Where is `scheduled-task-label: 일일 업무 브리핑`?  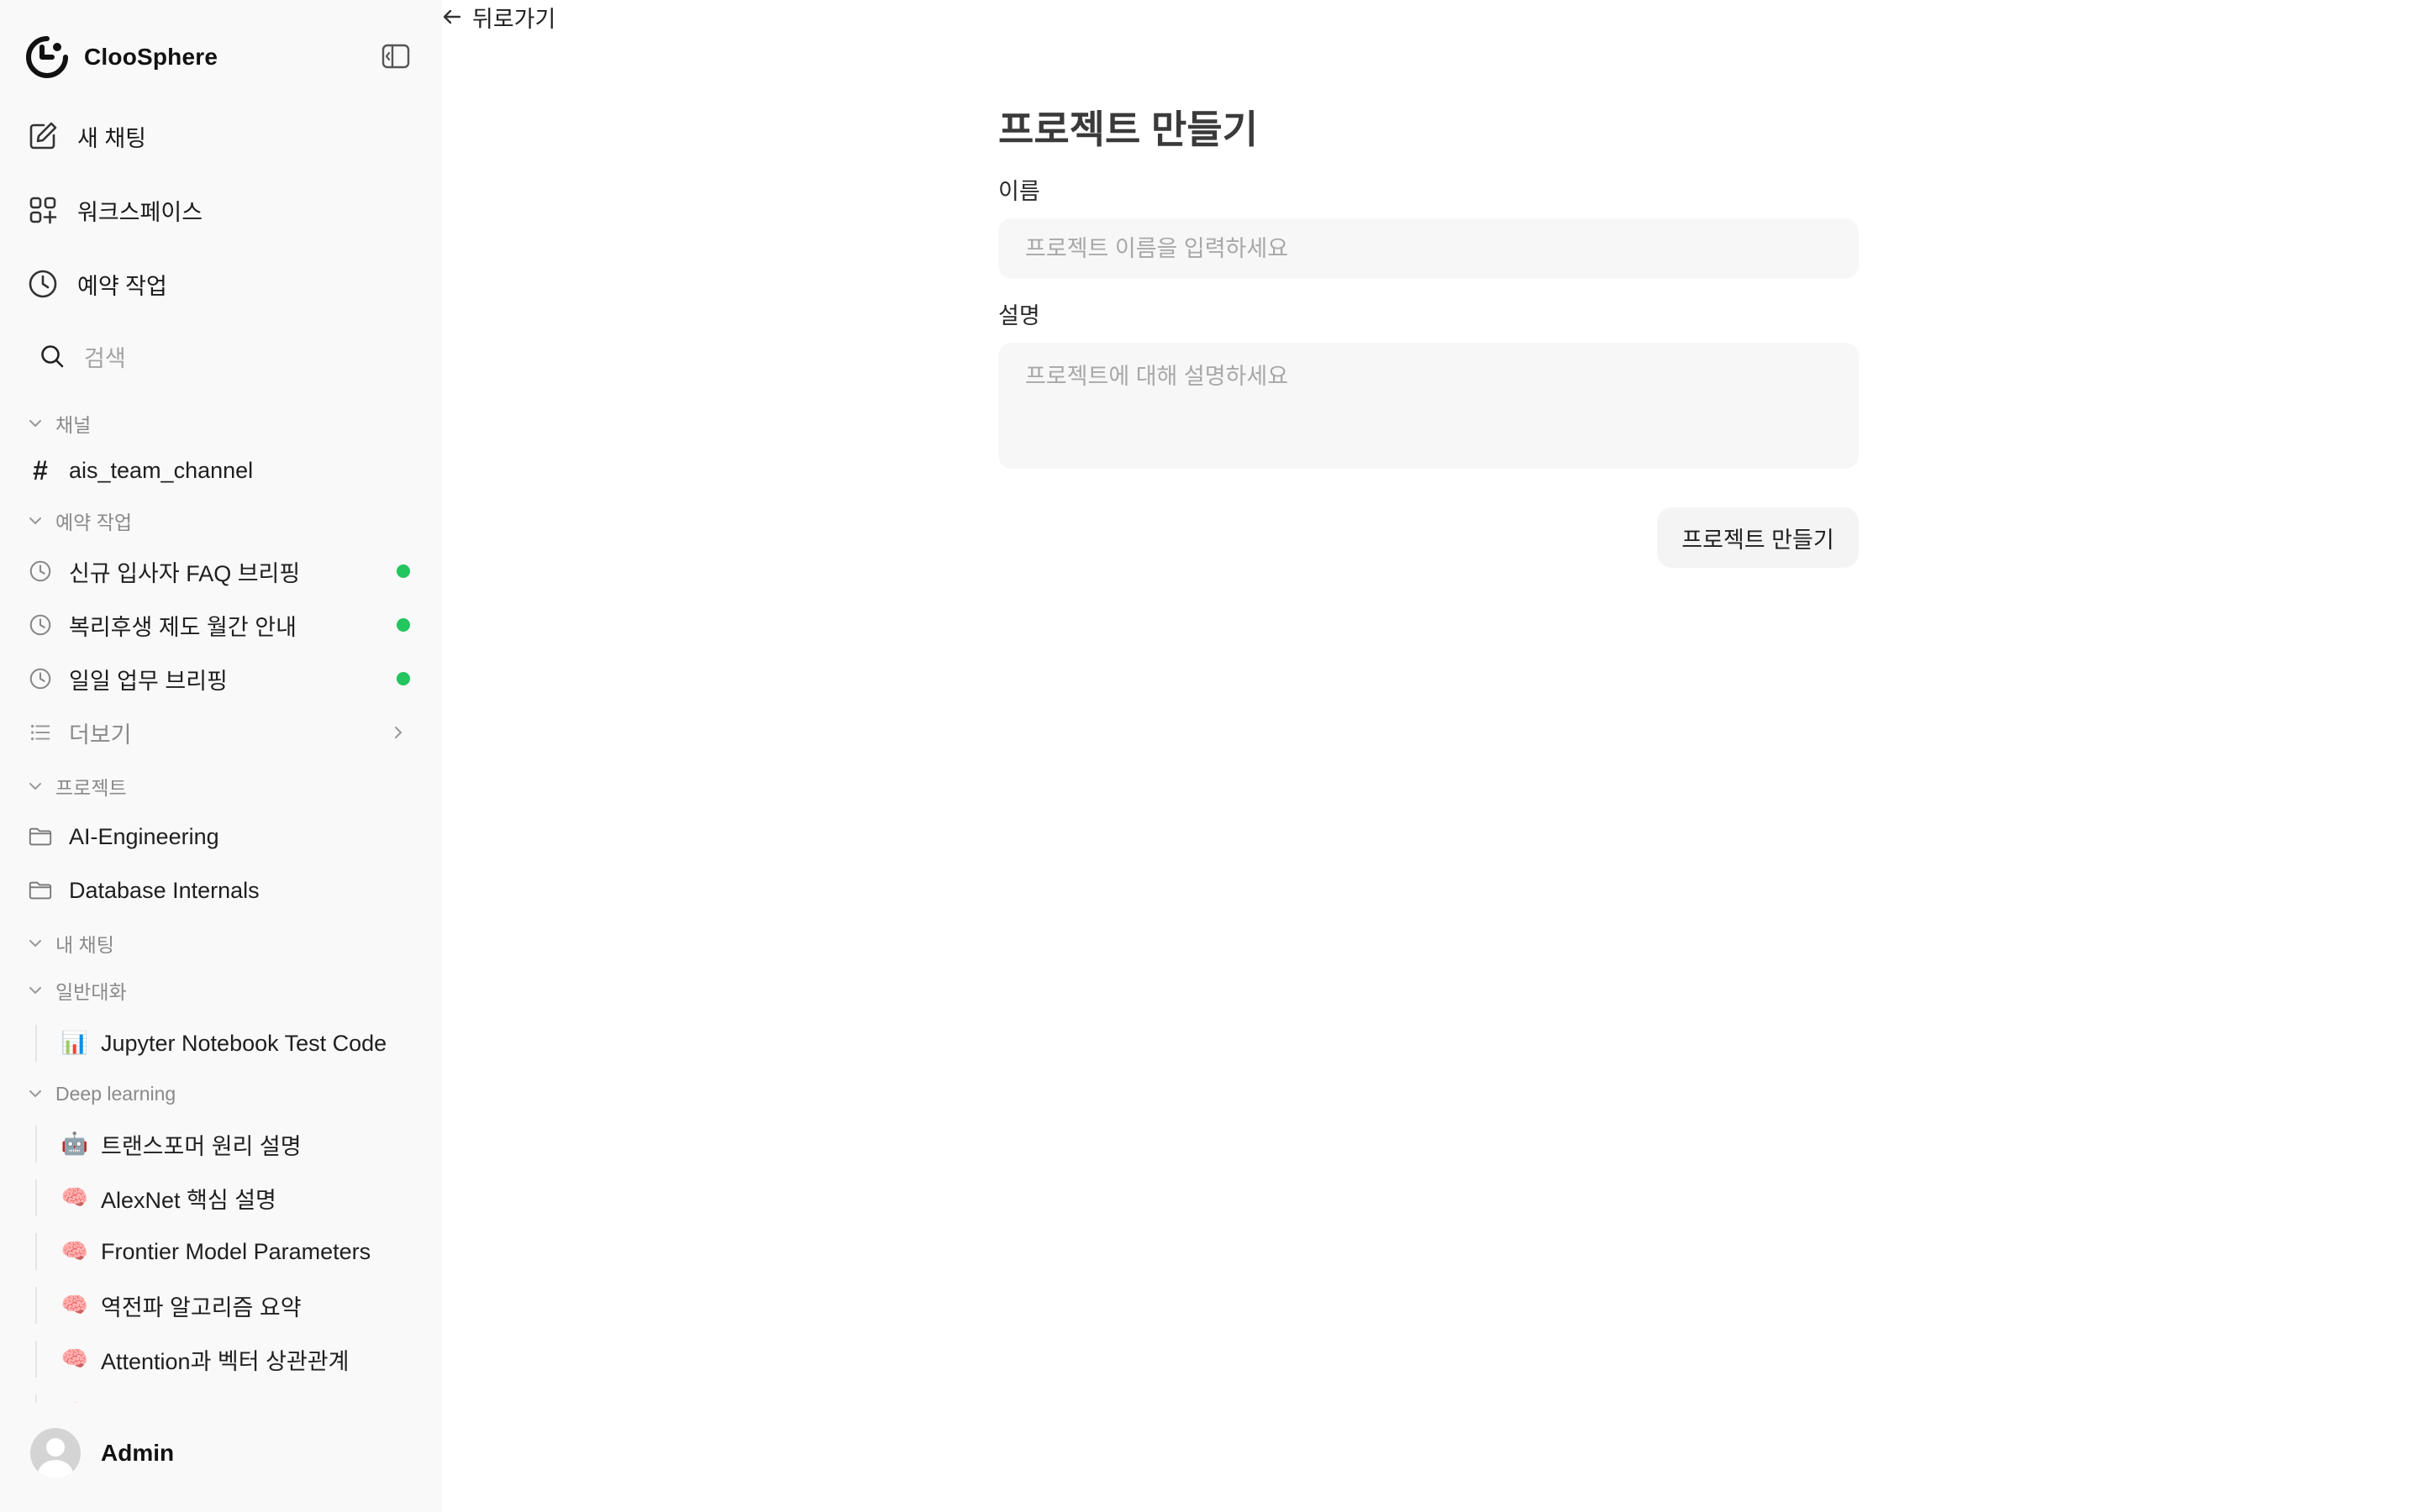
scheduled-task-label: 일일 업무 브리핑 is located at coordinates (148, 681).